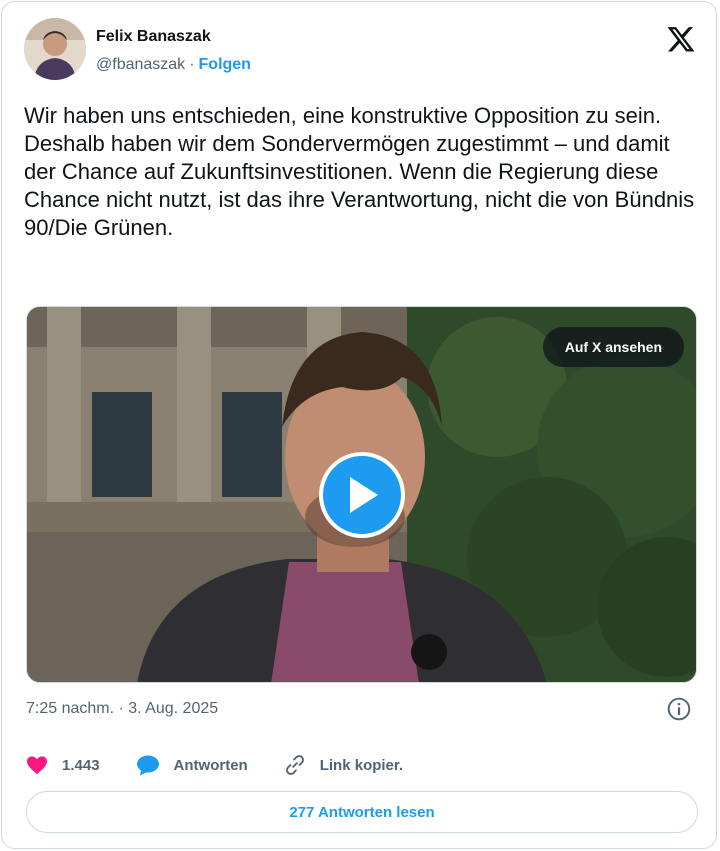 This screenshot has height=851, width=720. I want to click on play-button, so click(362, 495).